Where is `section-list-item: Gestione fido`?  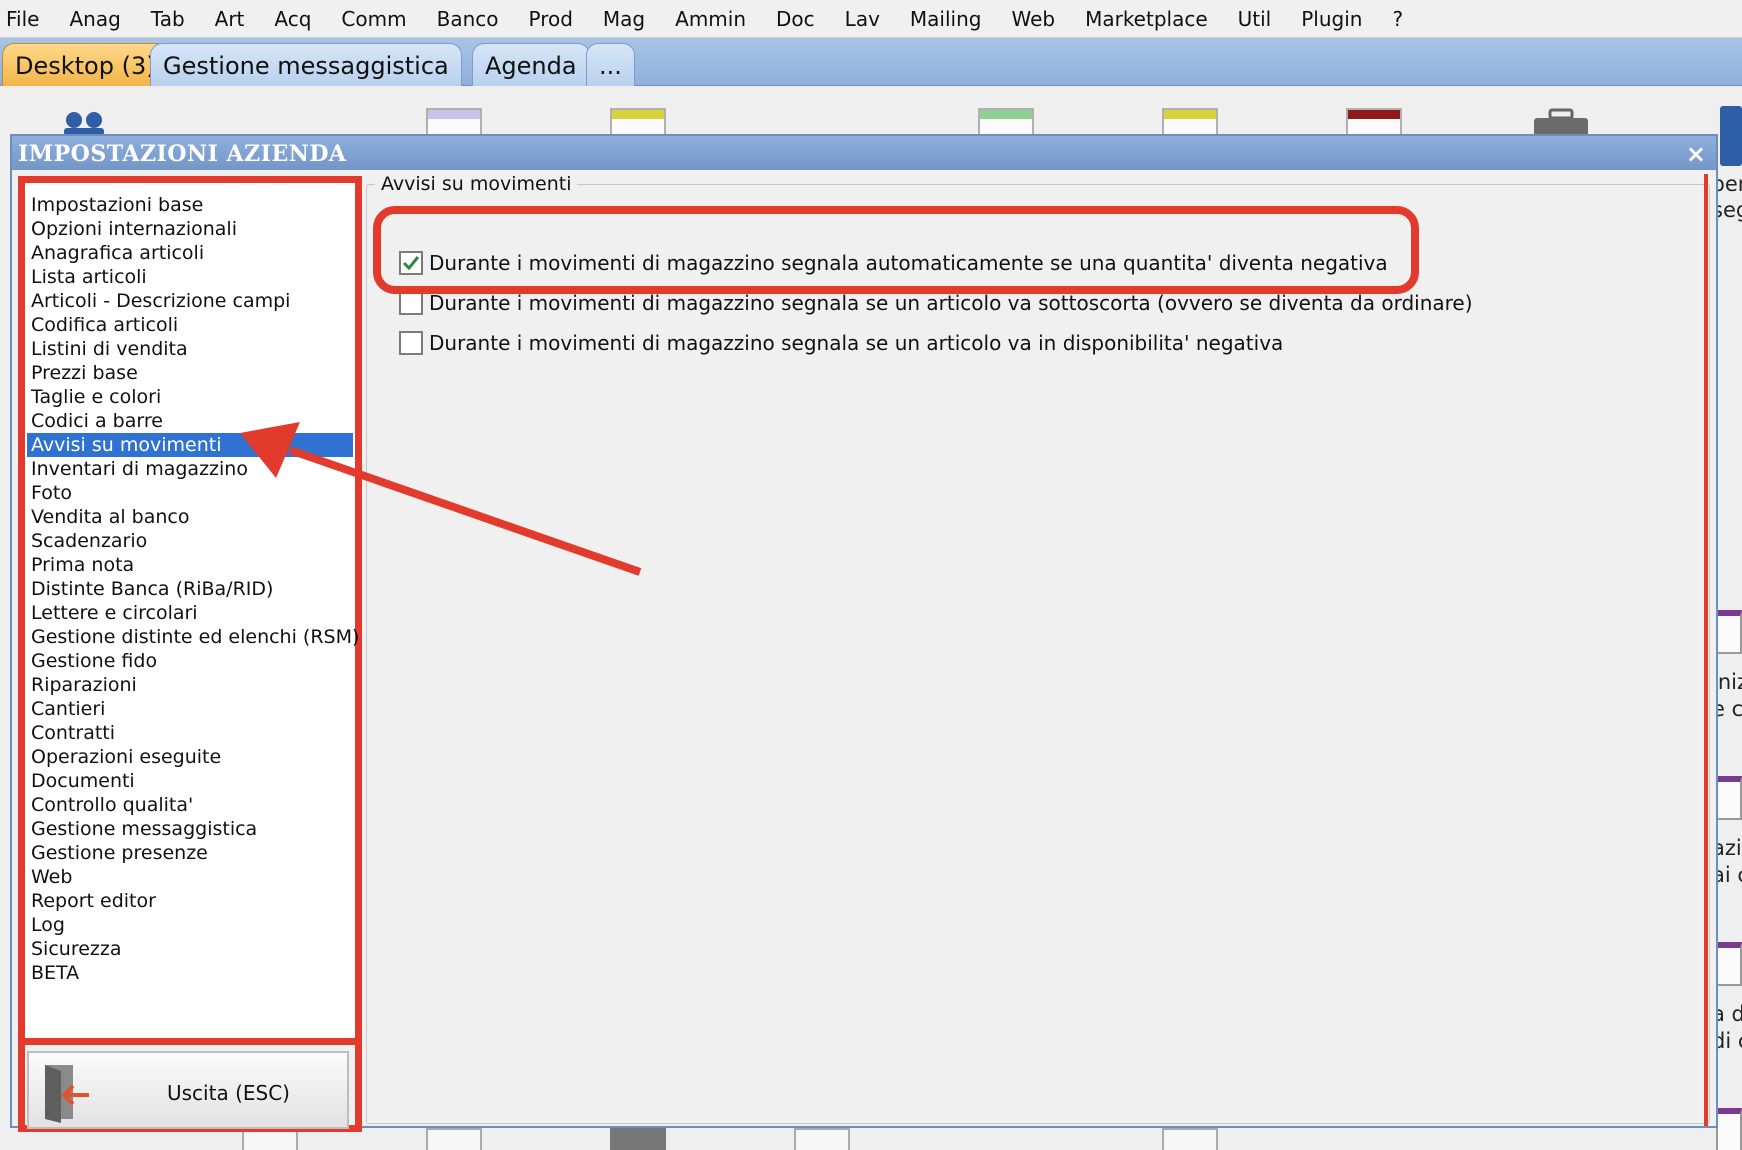 section-list-item: Gestione fido is located at coordinates (190, 661).